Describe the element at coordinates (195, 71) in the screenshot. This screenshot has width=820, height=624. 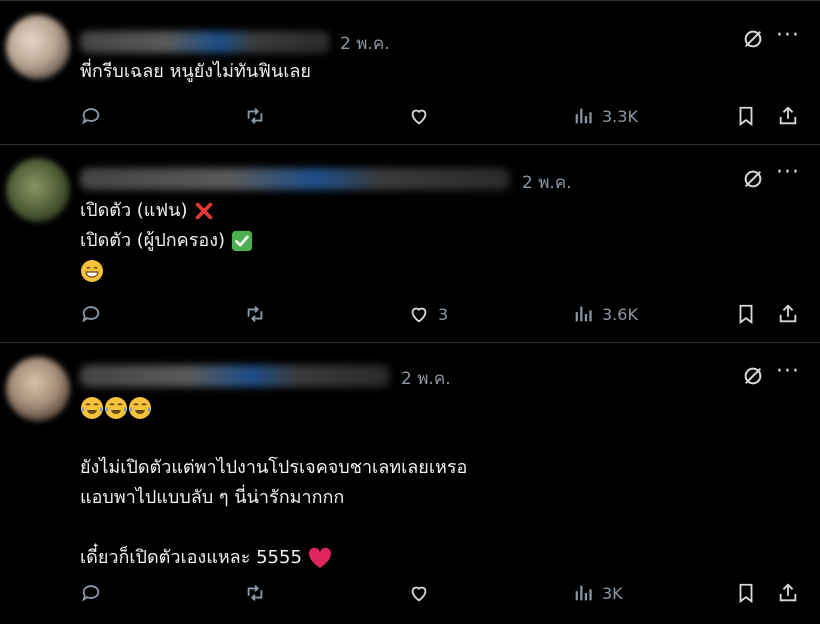
I see `tweet-text: พี่กรีบเฉลย หนูยังไม่ทันฟินเลย` at that location.